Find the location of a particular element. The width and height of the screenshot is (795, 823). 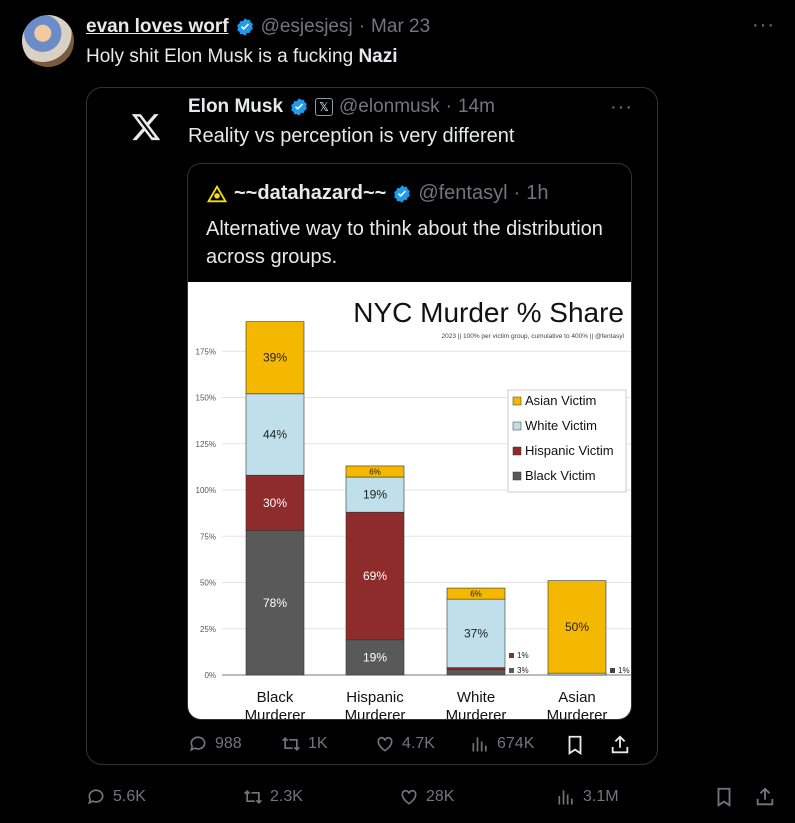

like-count: 4.7K is located at coordinates (418, 743).